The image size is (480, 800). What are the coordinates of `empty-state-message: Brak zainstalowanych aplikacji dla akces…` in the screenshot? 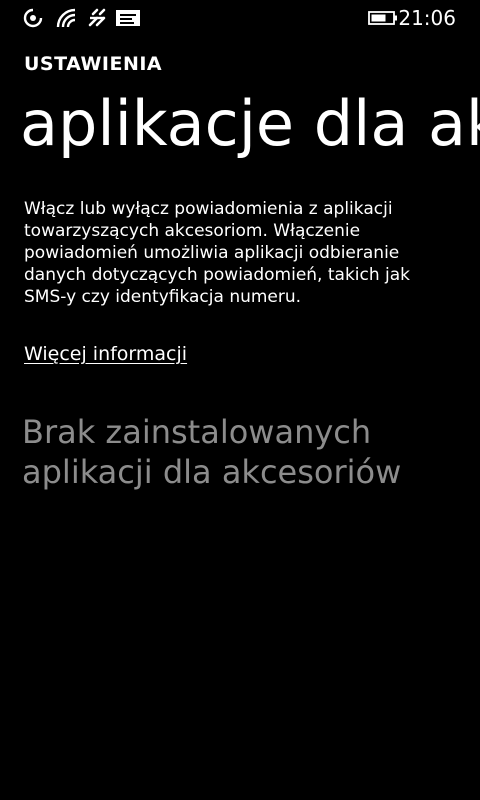 It's located at (212, 452).